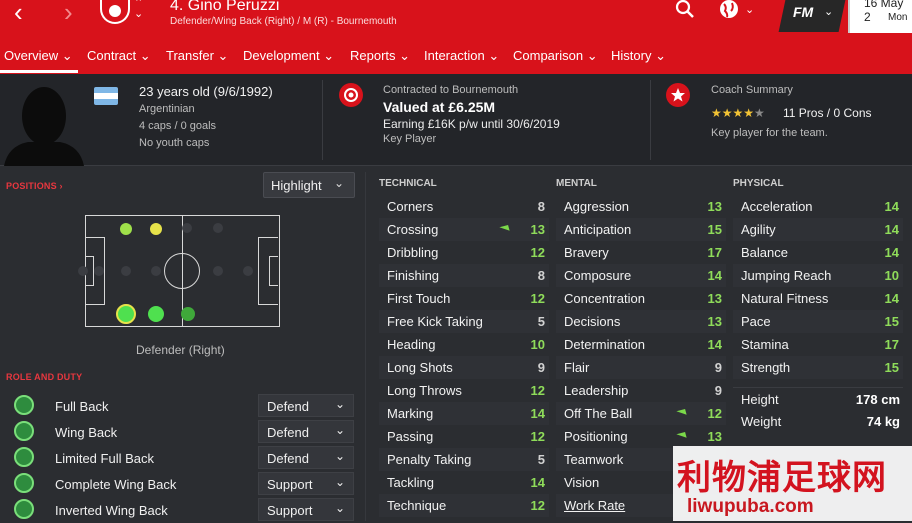 This screenshot has height=523, width=912. I want to click on attribute-row: Determination 14, so click(641, 344).